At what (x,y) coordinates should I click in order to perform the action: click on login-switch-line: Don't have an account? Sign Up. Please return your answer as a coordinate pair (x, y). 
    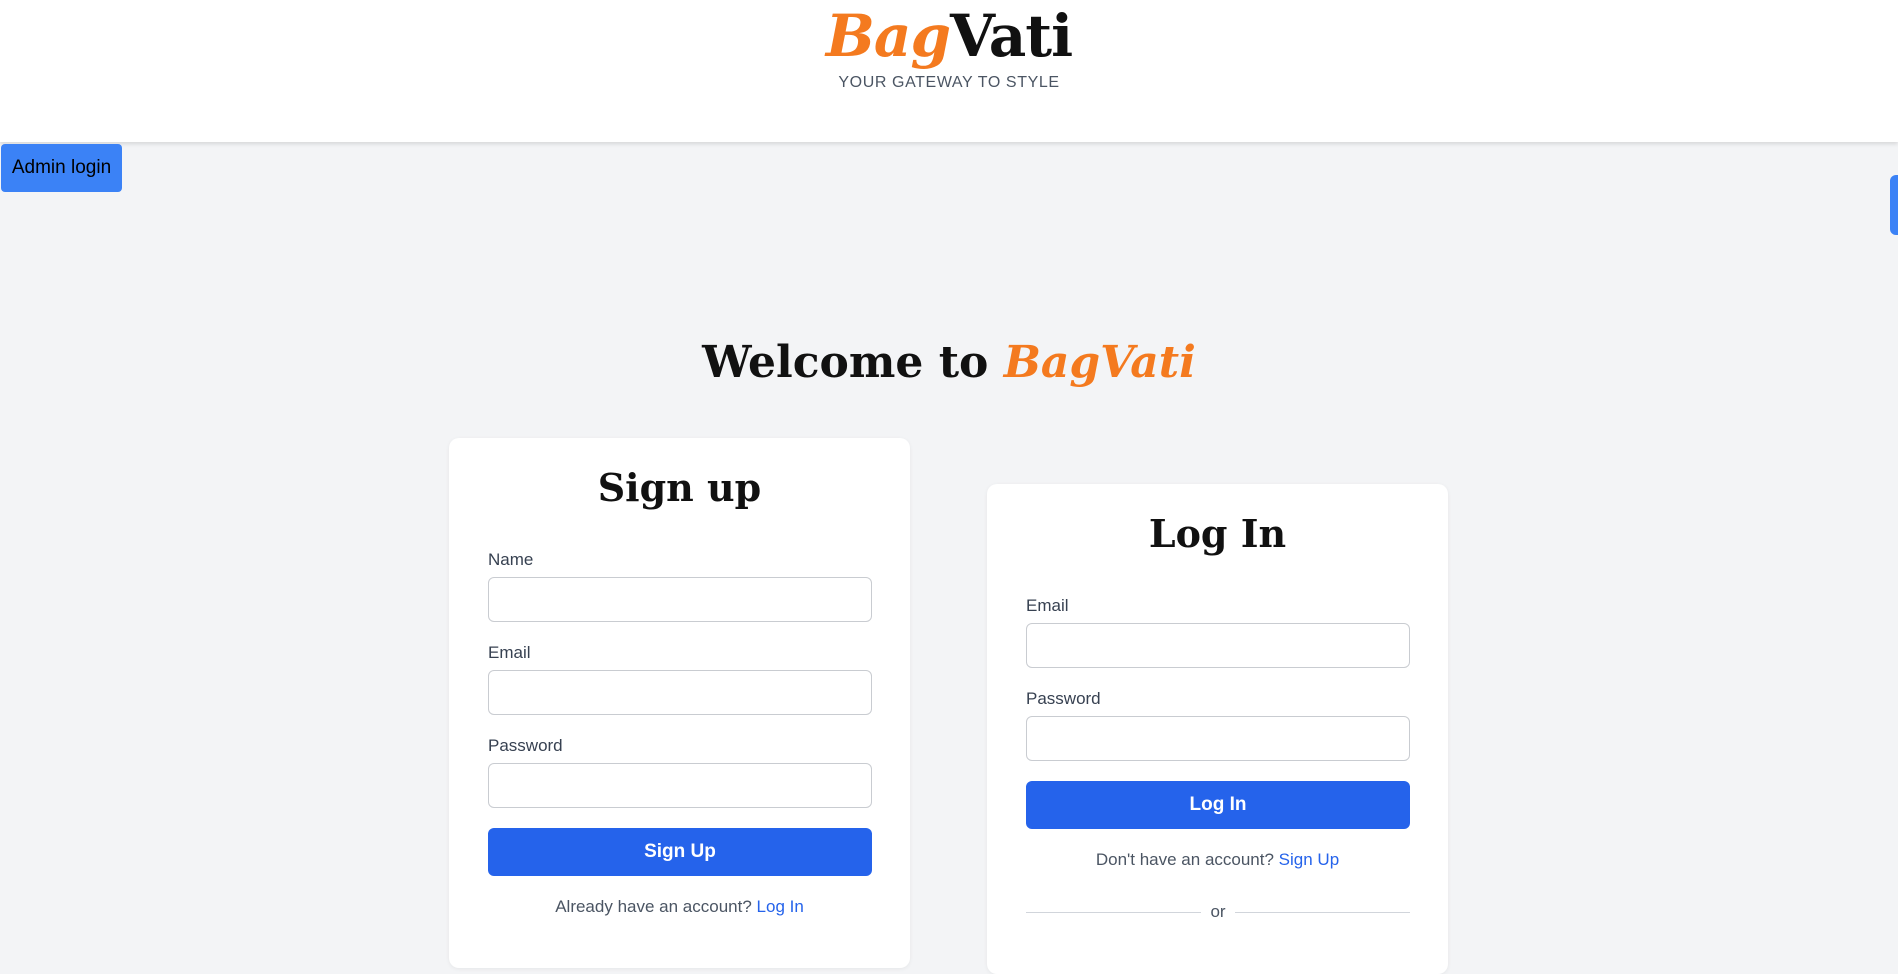
    Looking at the image, I should click on (1217, 860).